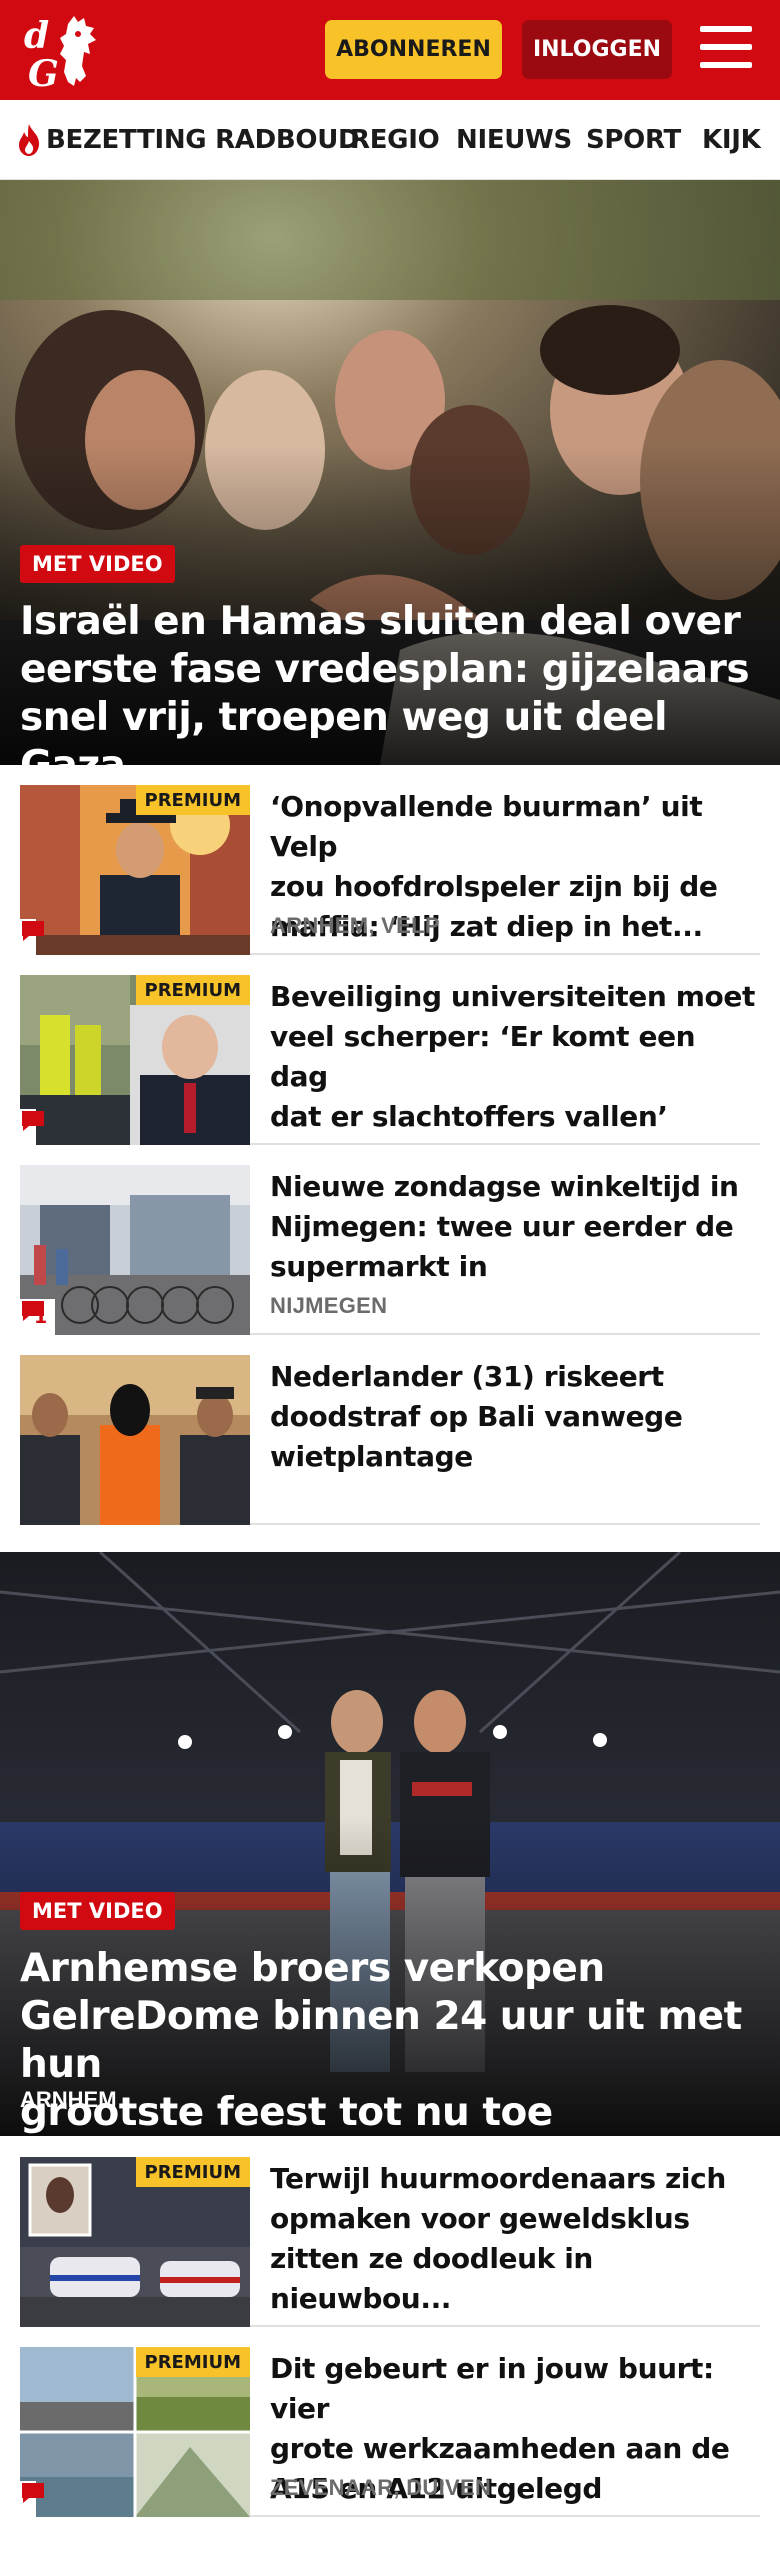  I want to click on article-title-line: Dit gebeurt er in jouw buurt: vier, so click(492, 2388).